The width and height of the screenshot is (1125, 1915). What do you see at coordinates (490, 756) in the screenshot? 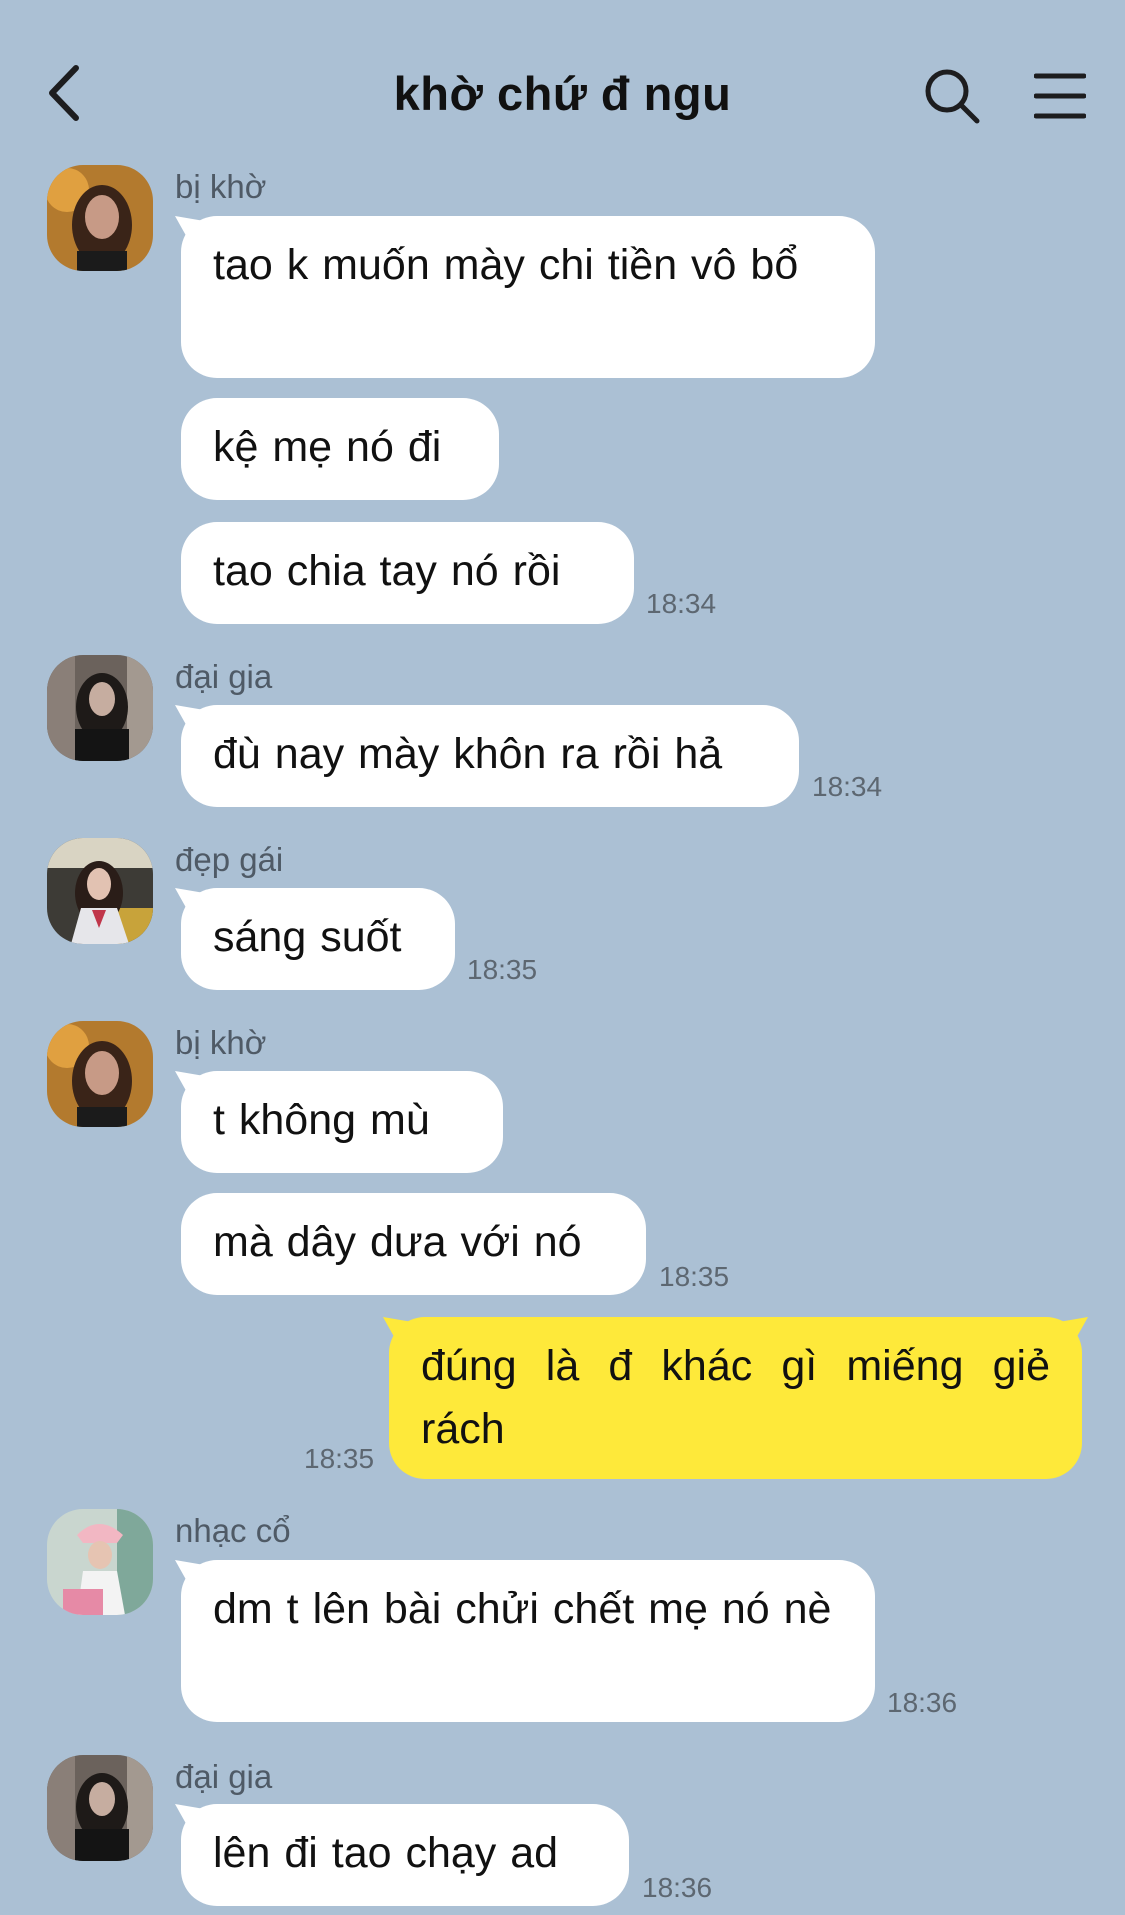
I see `message-bubble: đù nay mày khôn ra rồi hả` at bounding box center [490, 756].